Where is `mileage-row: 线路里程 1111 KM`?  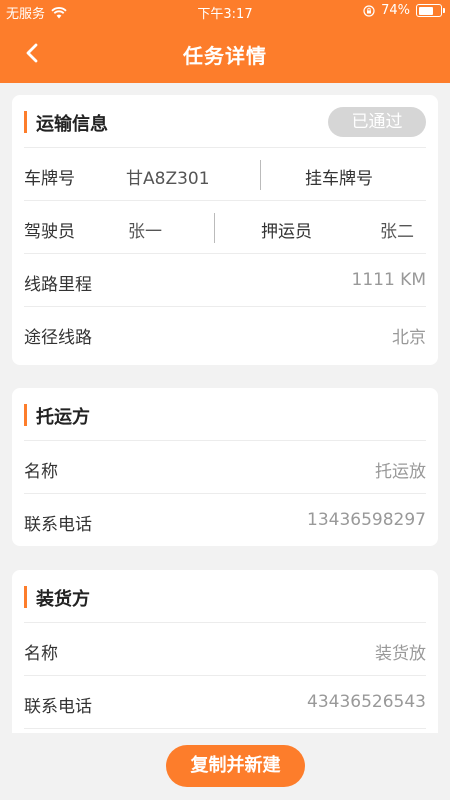 mileage-row: 线路里程 1111 KM is located at coordinates (225, 280).